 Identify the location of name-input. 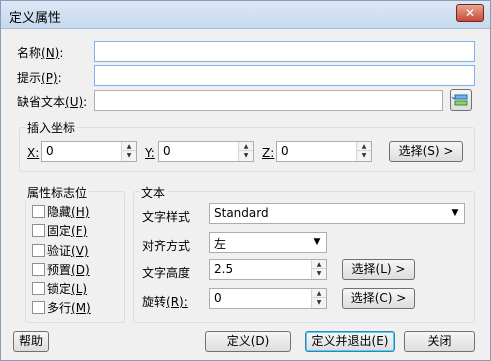
(284, 51).